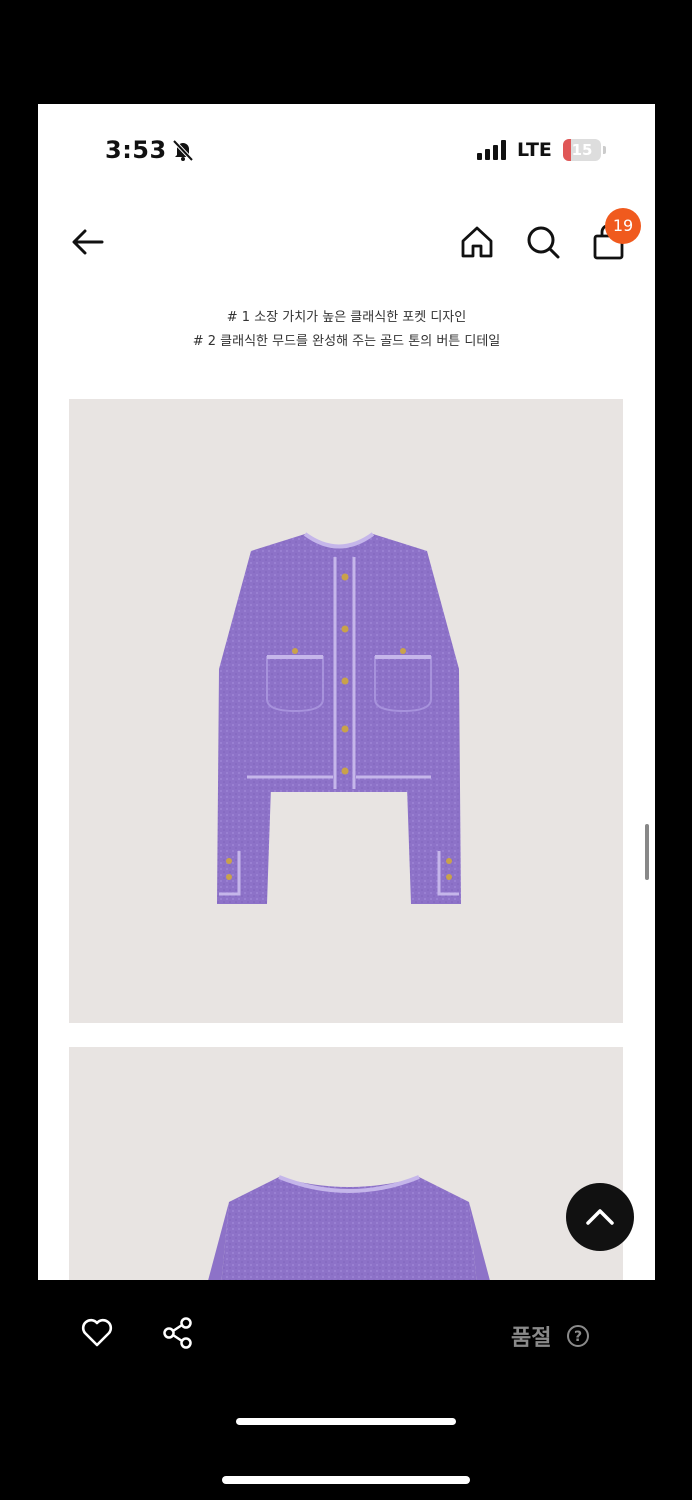  What do you see at coordinates (88, 242) in the screenshot?
I see `back-arrow-icon` at bounding box center [88, 242].